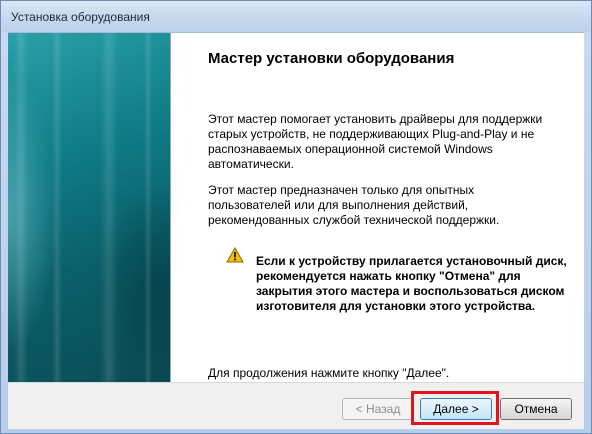 The height and width of the screenshot is (434, 592). I want to click on banner-divider, so click(170, 207).